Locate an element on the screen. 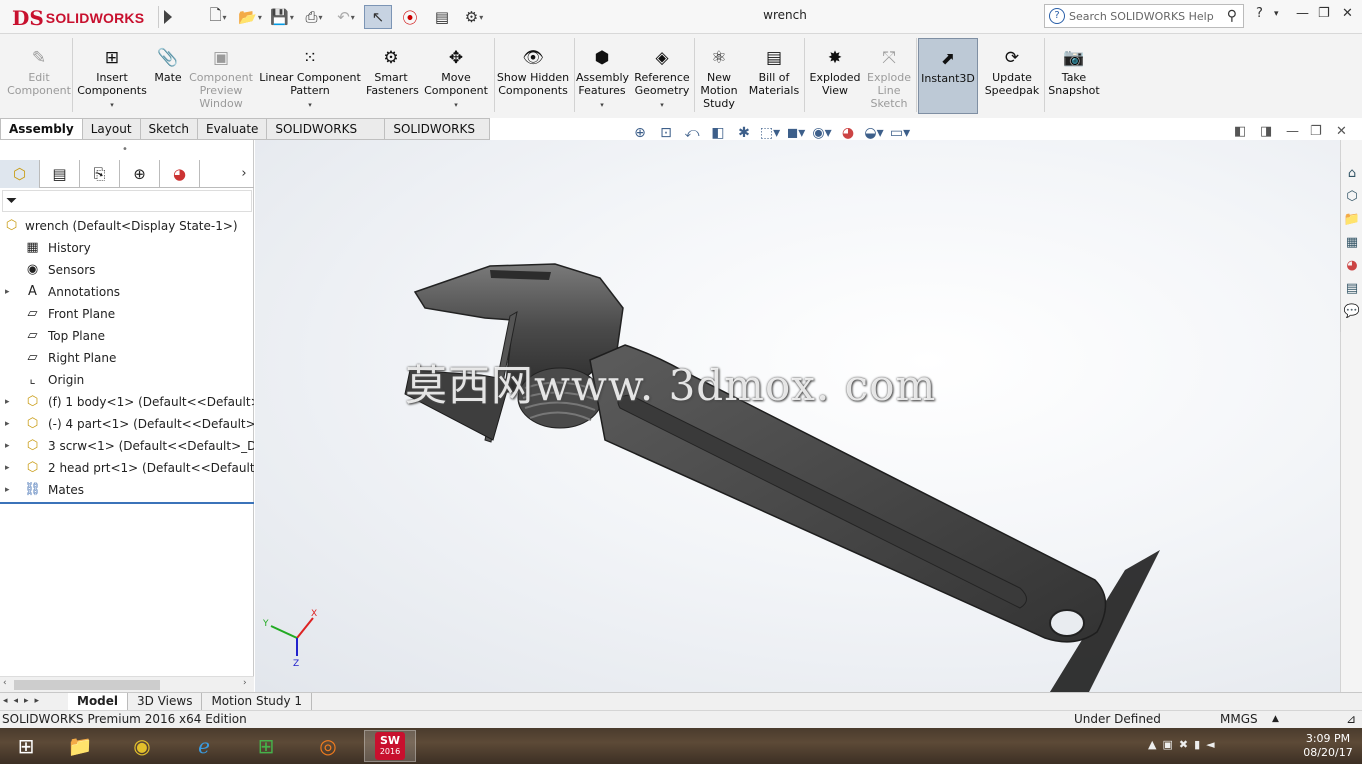  edit-component-button: ✎ Edit Component is located at coordinates (39, 76).